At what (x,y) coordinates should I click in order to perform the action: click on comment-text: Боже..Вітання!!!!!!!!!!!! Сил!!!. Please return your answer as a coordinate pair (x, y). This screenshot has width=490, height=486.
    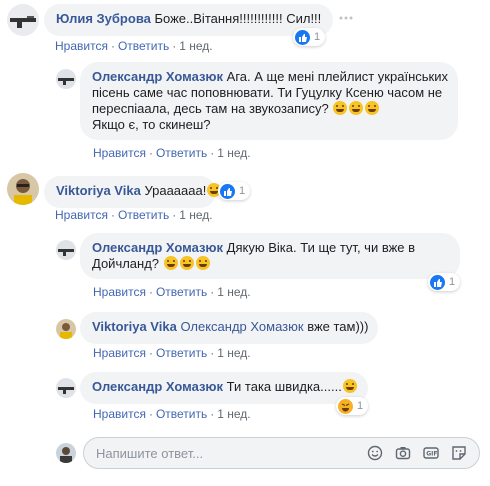
    Looking at the image, I should click on (238, 18).